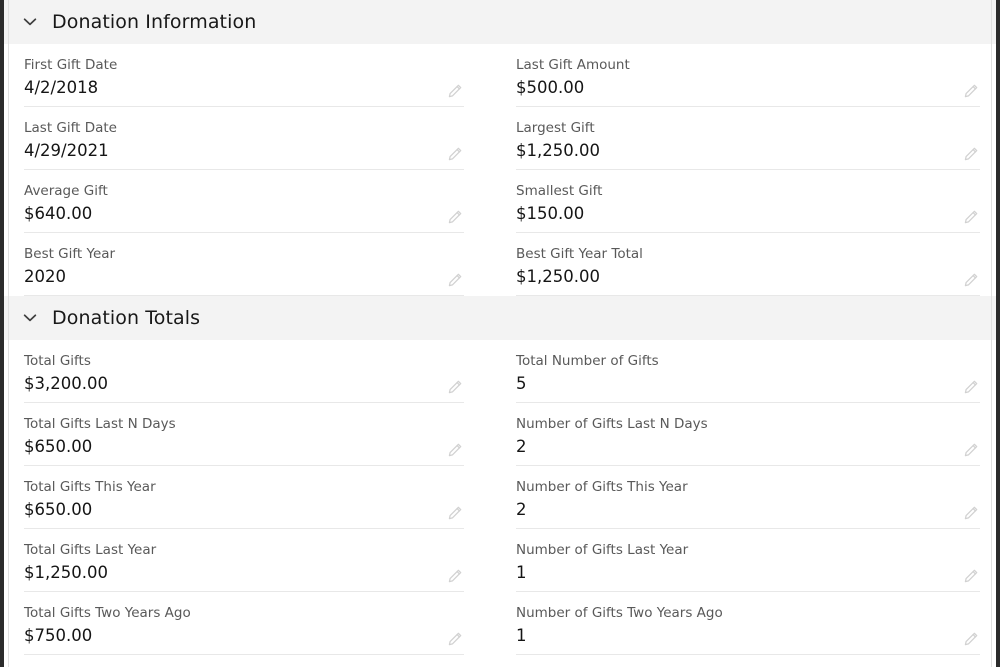 The image size is (1000, 667). I want to click on field-smallest-gift: Smallest Gift $150.00, so click(748, 207).